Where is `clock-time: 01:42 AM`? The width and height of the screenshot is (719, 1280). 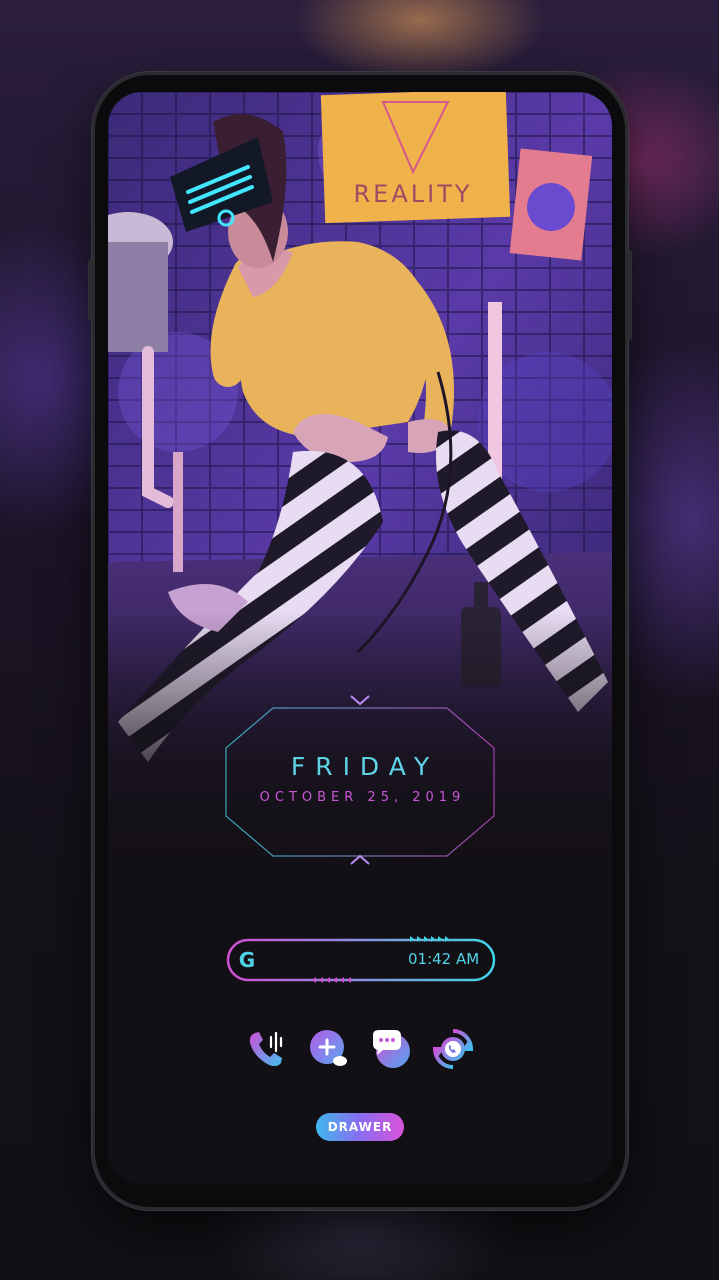 clock-time: 01:42 AM is located at coordinates (444, 959).